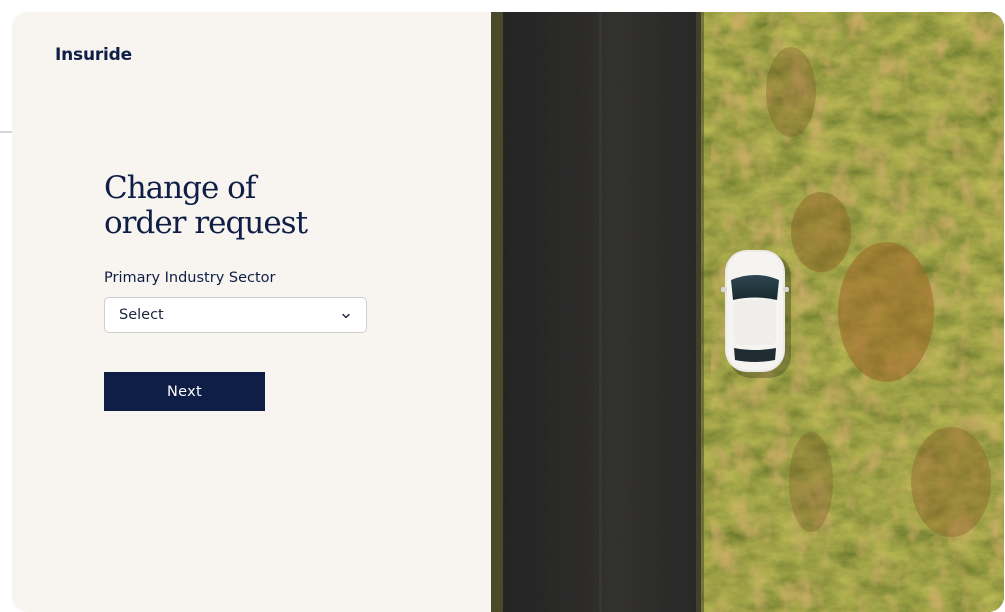  I want to click on sector-field-label: Primary Industry Sector, so click(190, 278).